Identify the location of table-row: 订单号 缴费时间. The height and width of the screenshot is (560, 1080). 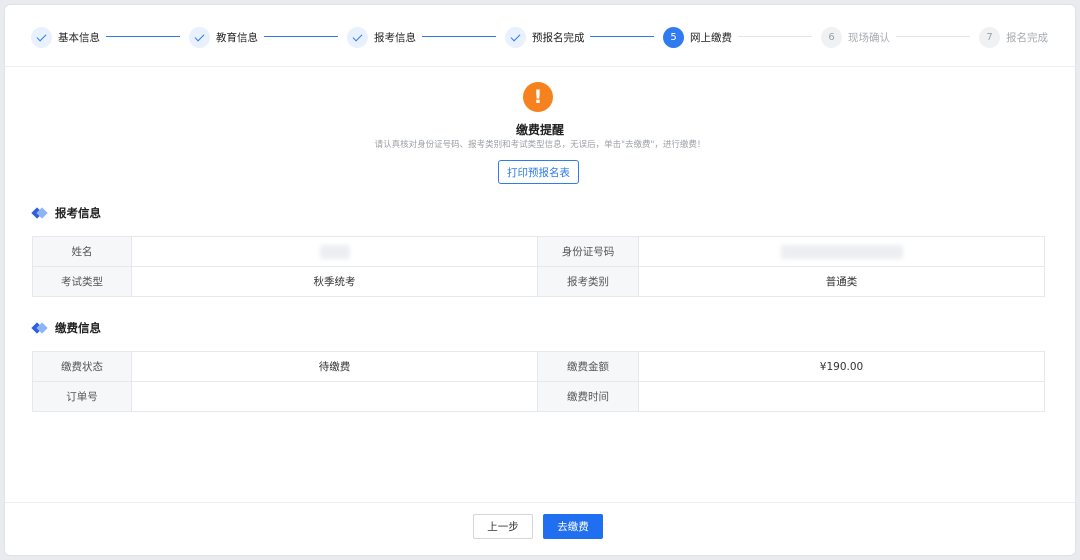
(538, 396).